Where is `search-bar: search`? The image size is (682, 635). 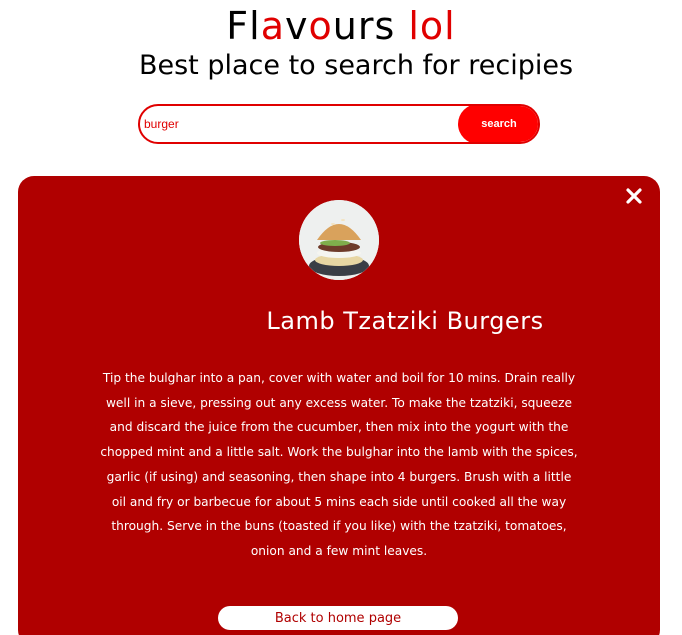 search-bar: search is located at coordinates (339, 124).